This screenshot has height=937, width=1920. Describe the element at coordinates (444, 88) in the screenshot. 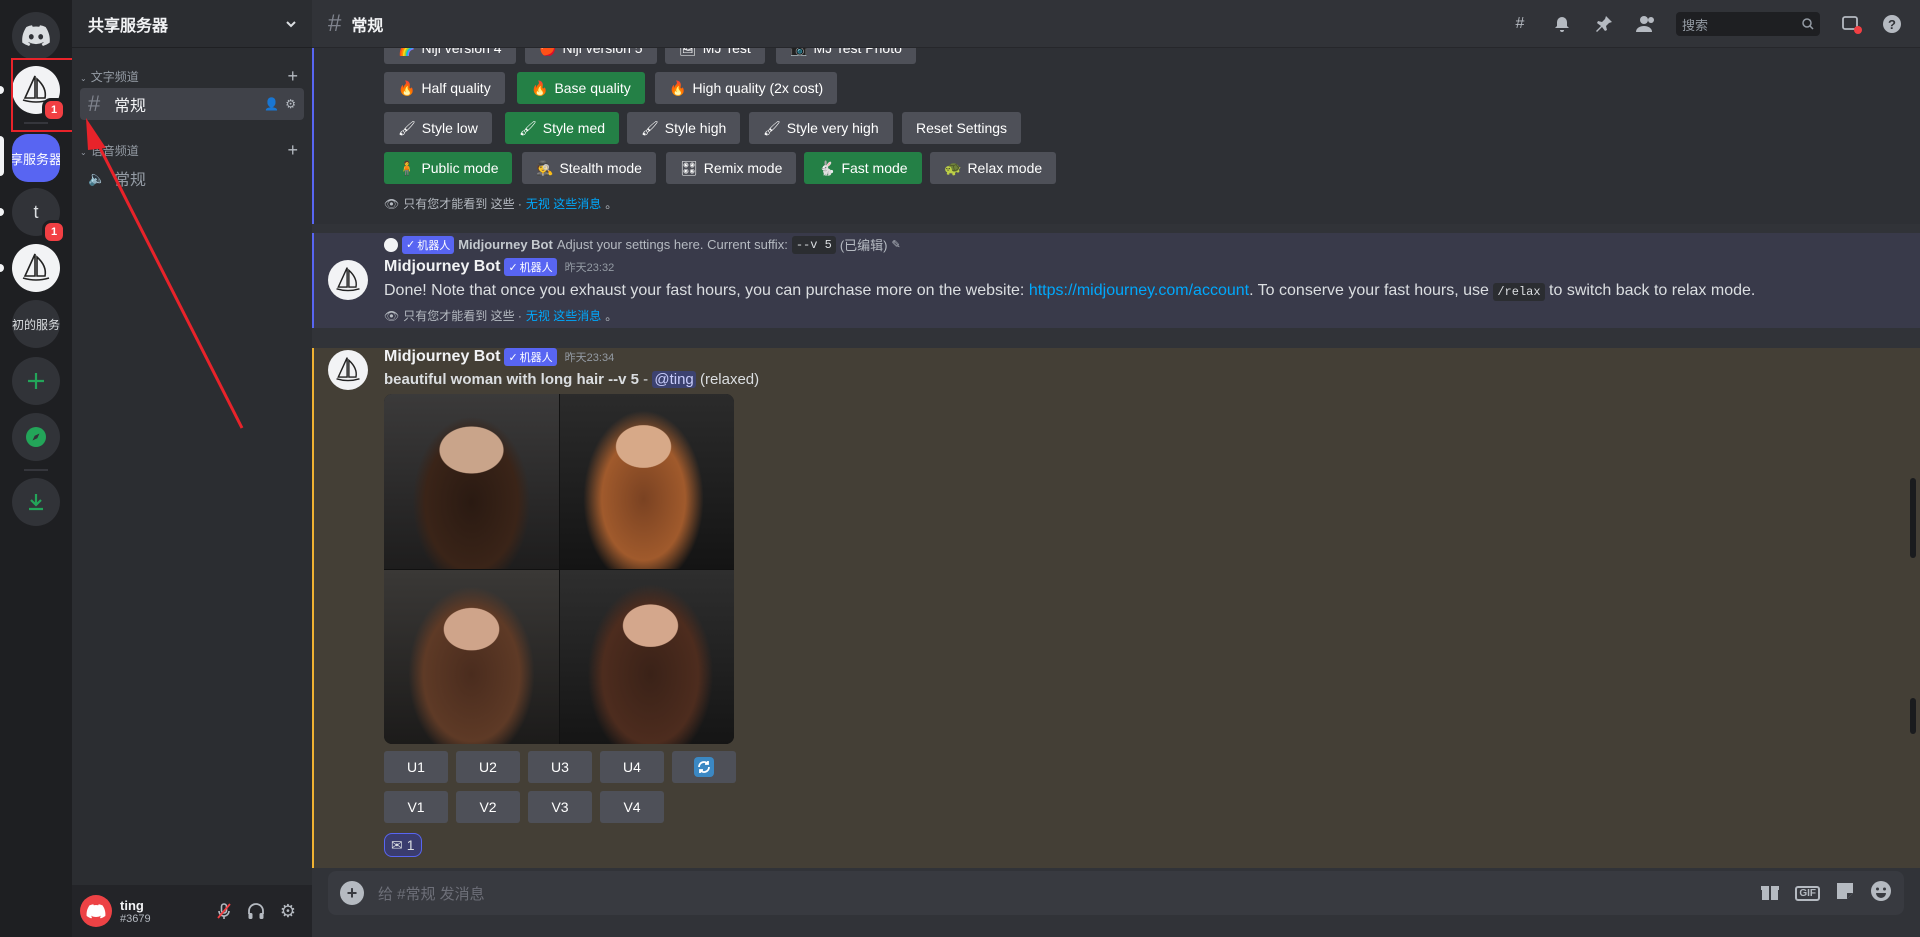

I see `half-quality-button: 🔥 Half quality` at that location.